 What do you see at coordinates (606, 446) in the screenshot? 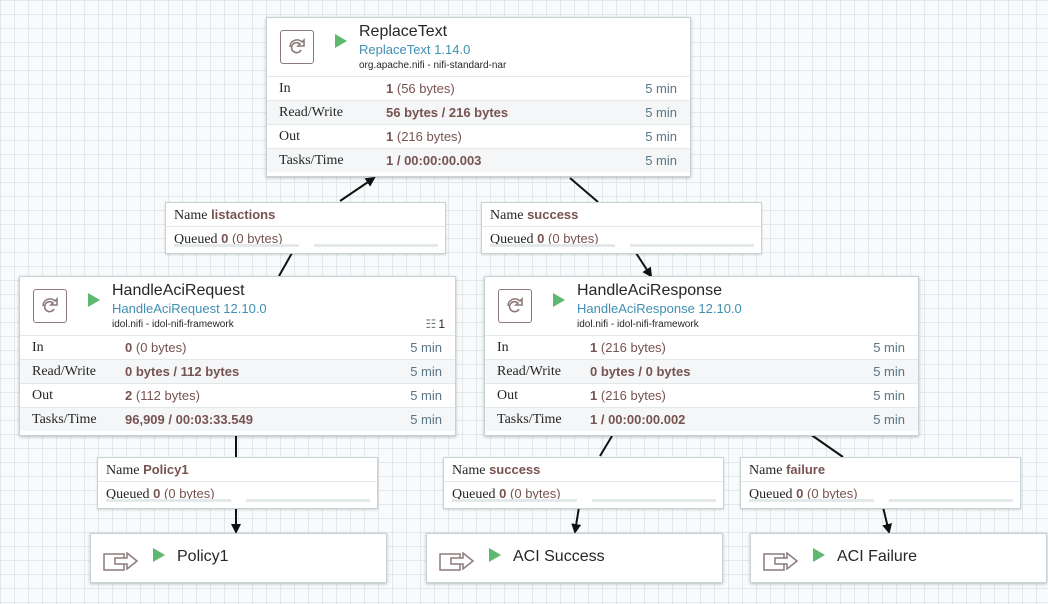
I see `edge-aci-success-upper` at bounding box center [606, 446].